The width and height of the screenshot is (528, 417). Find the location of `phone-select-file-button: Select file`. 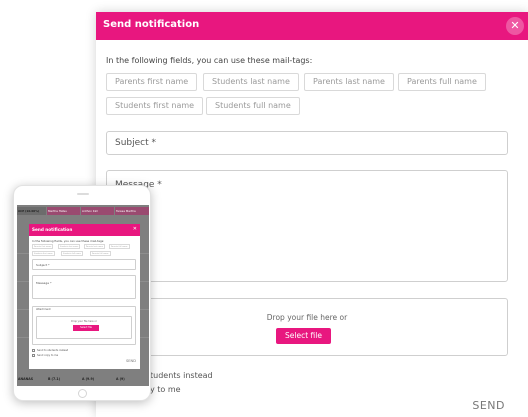

phone-select-file-button: Select file is located at coordinates (86, 328).